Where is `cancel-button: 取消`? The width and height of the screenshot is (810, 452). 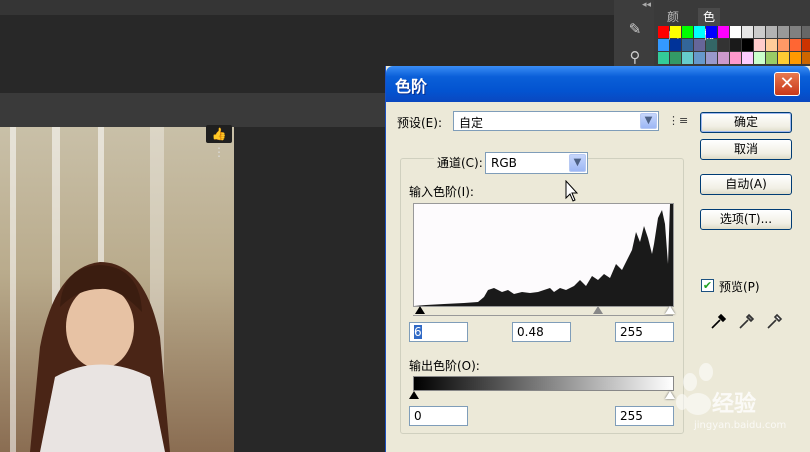 cancel-button: 取消 is located at coordinates (746, 149).